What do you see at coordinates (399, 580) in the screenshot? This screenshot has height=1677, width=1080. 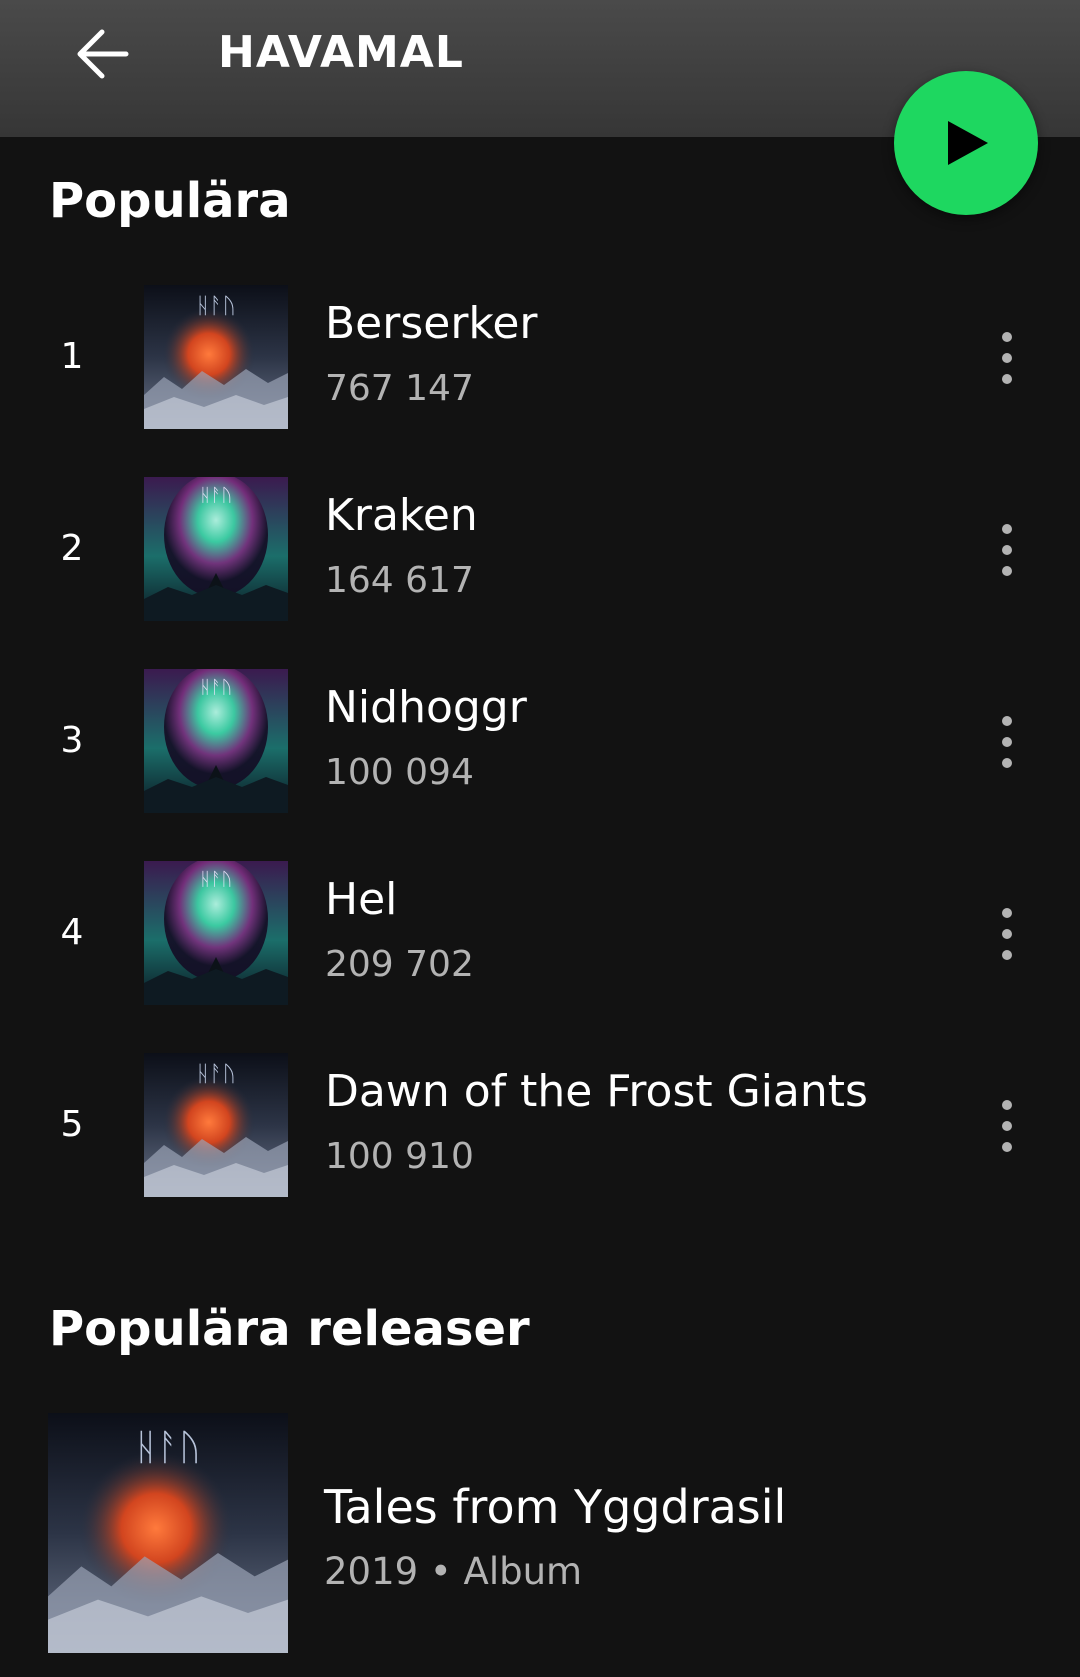 I see `track-play-count: 164 617` at bounding box center [399, 580].